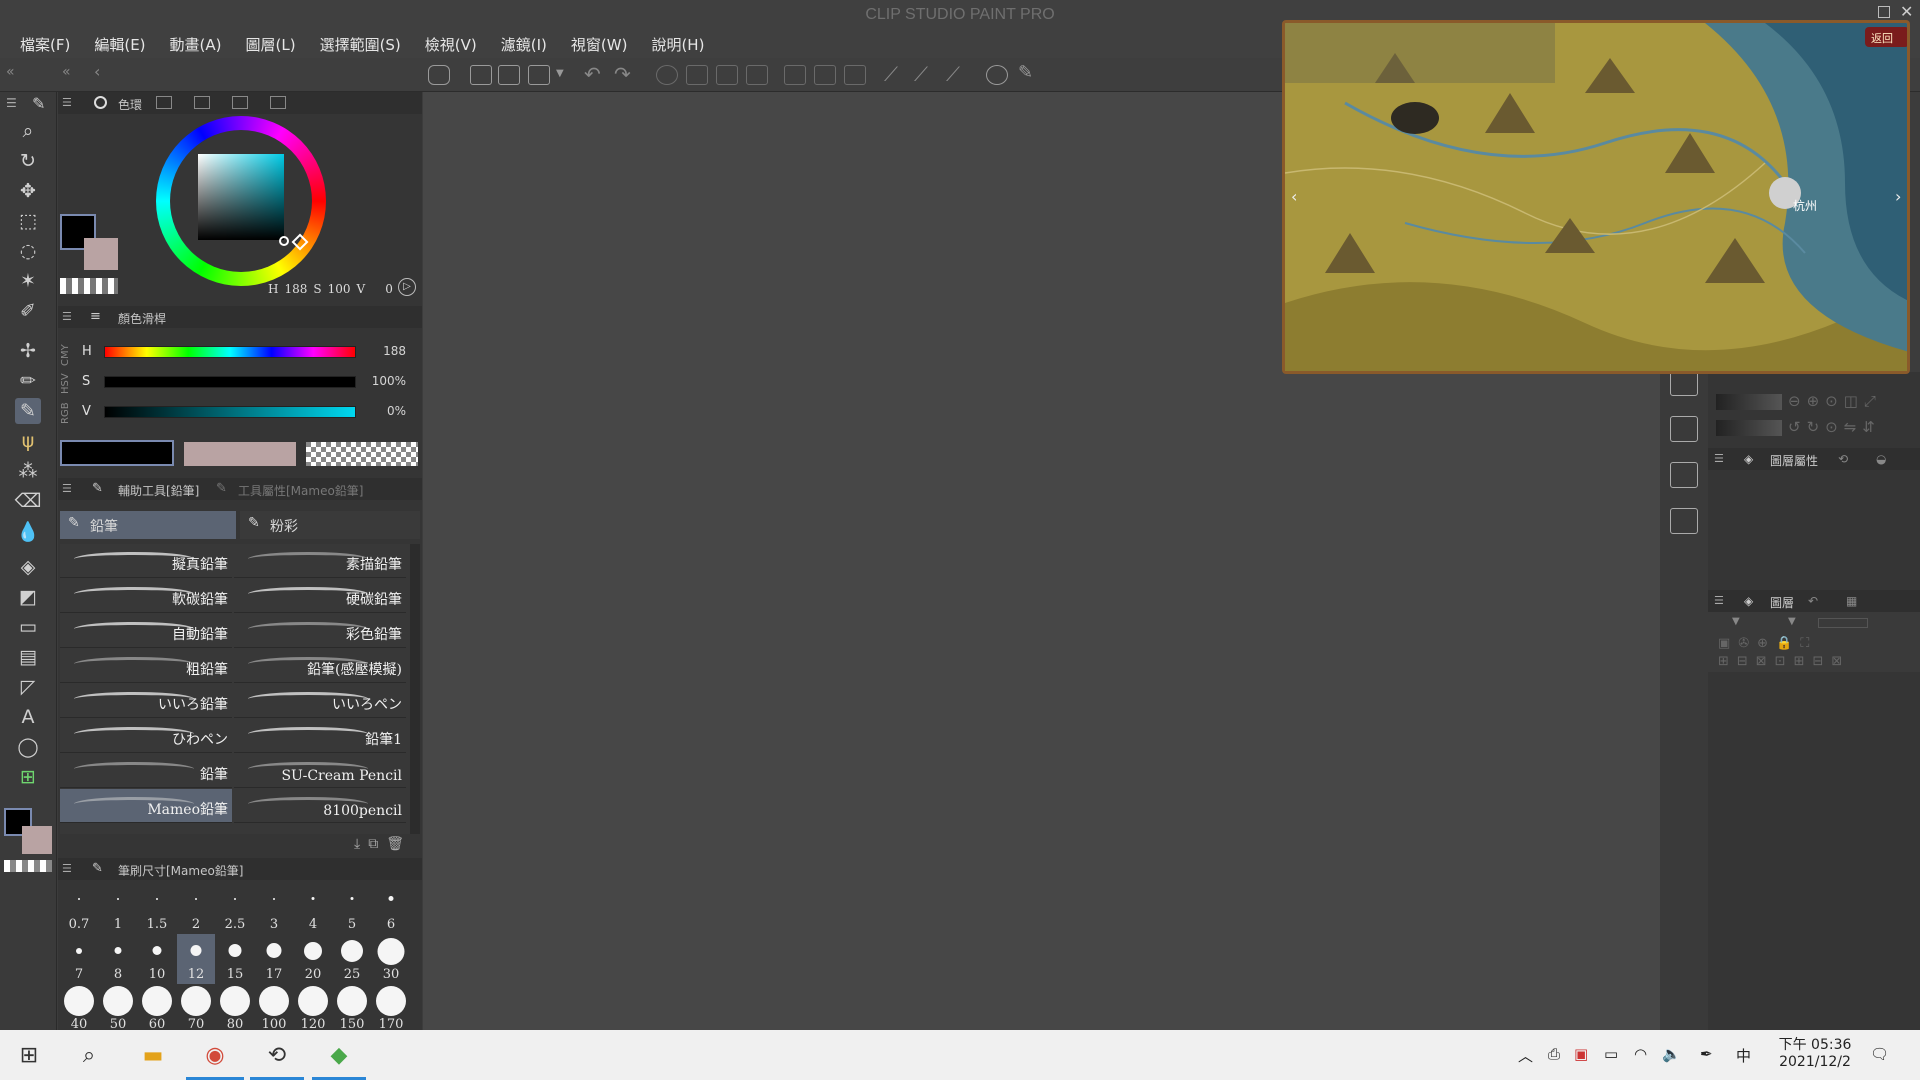  What do you see at coordinates (196, 1009) in the screenshot?
I see `size-option: 70` at bounding box center [196, 1009].